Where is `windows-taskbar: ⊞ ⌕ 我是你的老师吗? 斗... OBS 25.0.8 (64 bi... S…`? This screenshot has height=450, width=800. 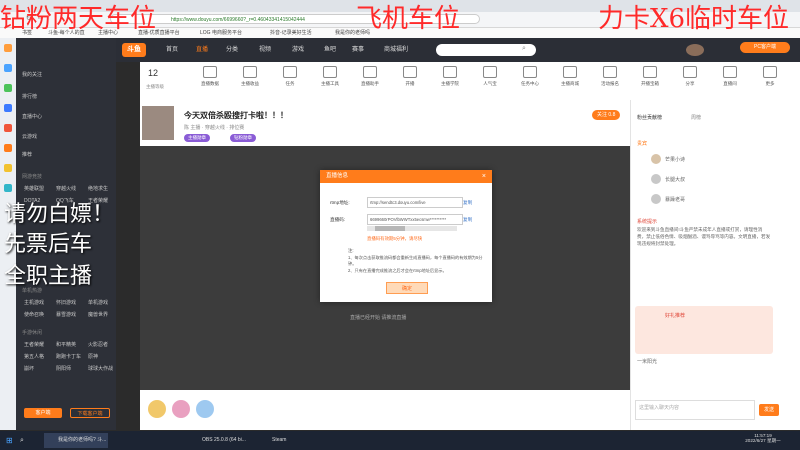
windows-taskbar: ⊞ ⌕ 我是你的老师吗? 斗... OBS 25.0.8 (64 bi... S… is located at coordinates (400, 440).